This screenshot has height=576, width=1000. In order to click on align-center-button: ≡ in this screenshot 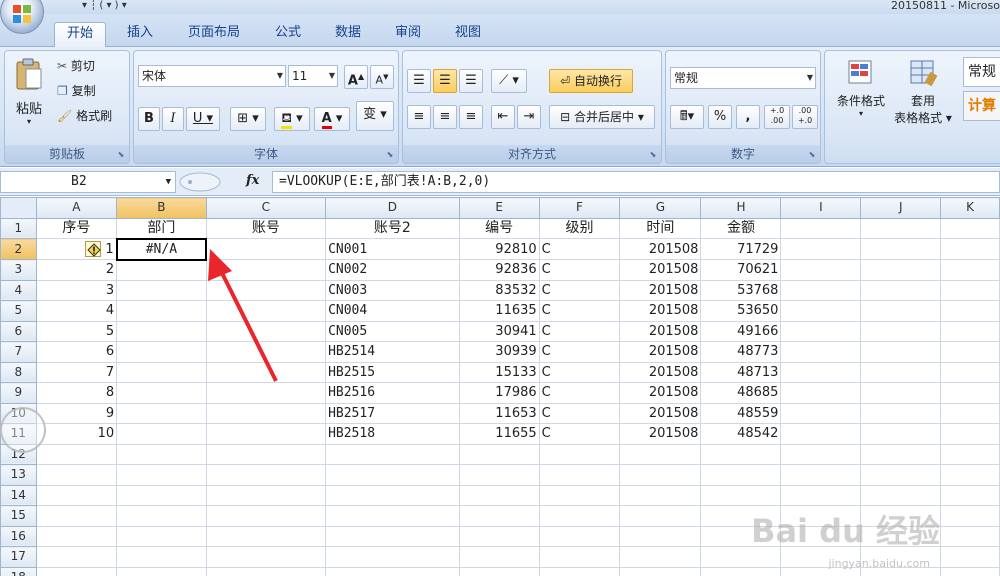, I will do `click(445, 117)`.